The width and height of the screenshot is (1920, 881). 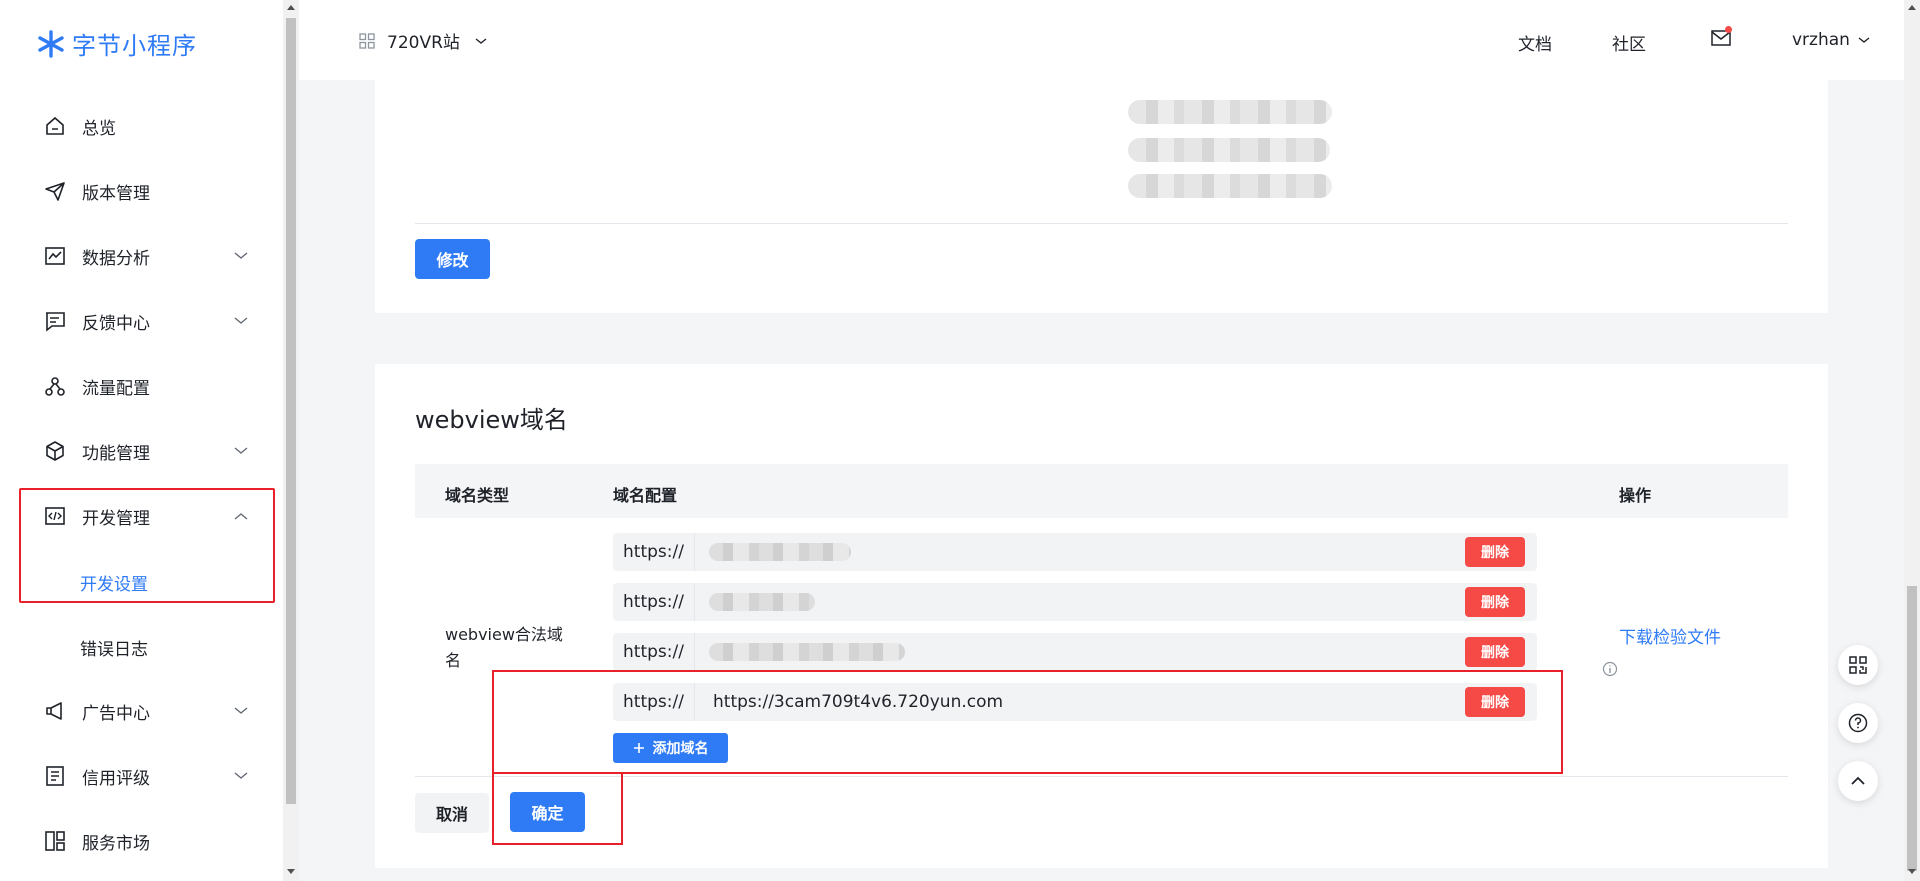 I want to click on cube-icon, so click(x=55, y=451).